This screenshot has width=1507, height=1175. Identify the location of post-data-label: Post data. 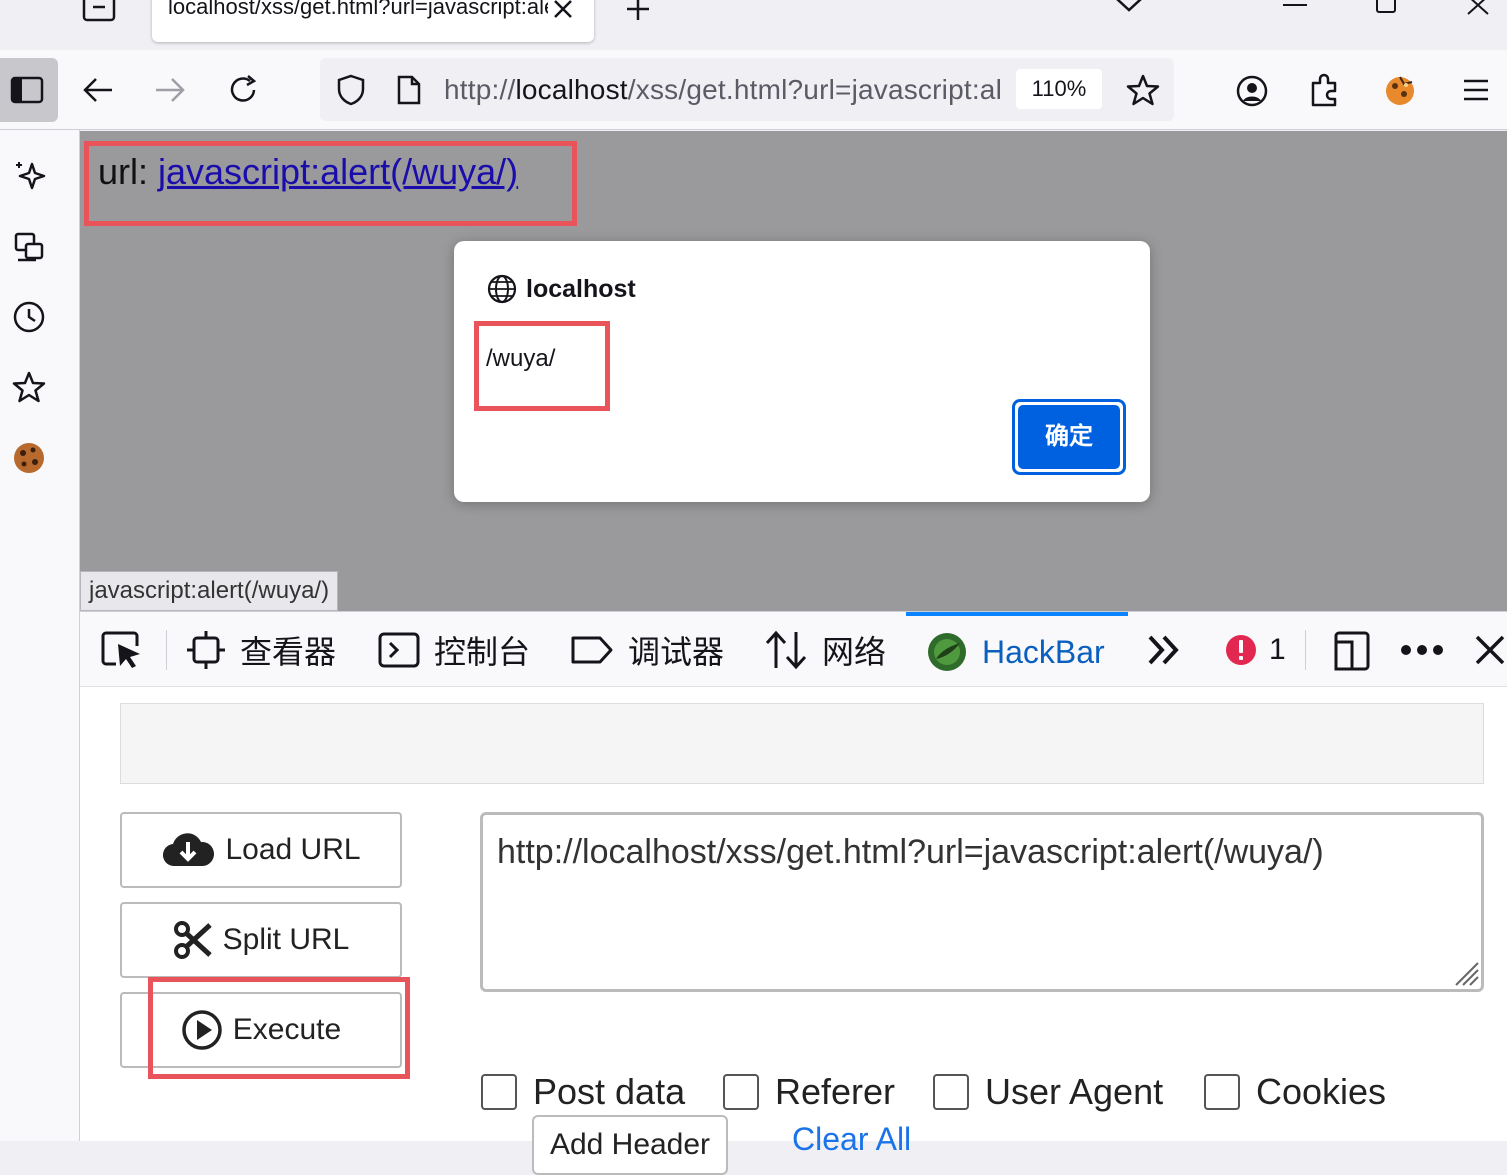
(609, 1091).